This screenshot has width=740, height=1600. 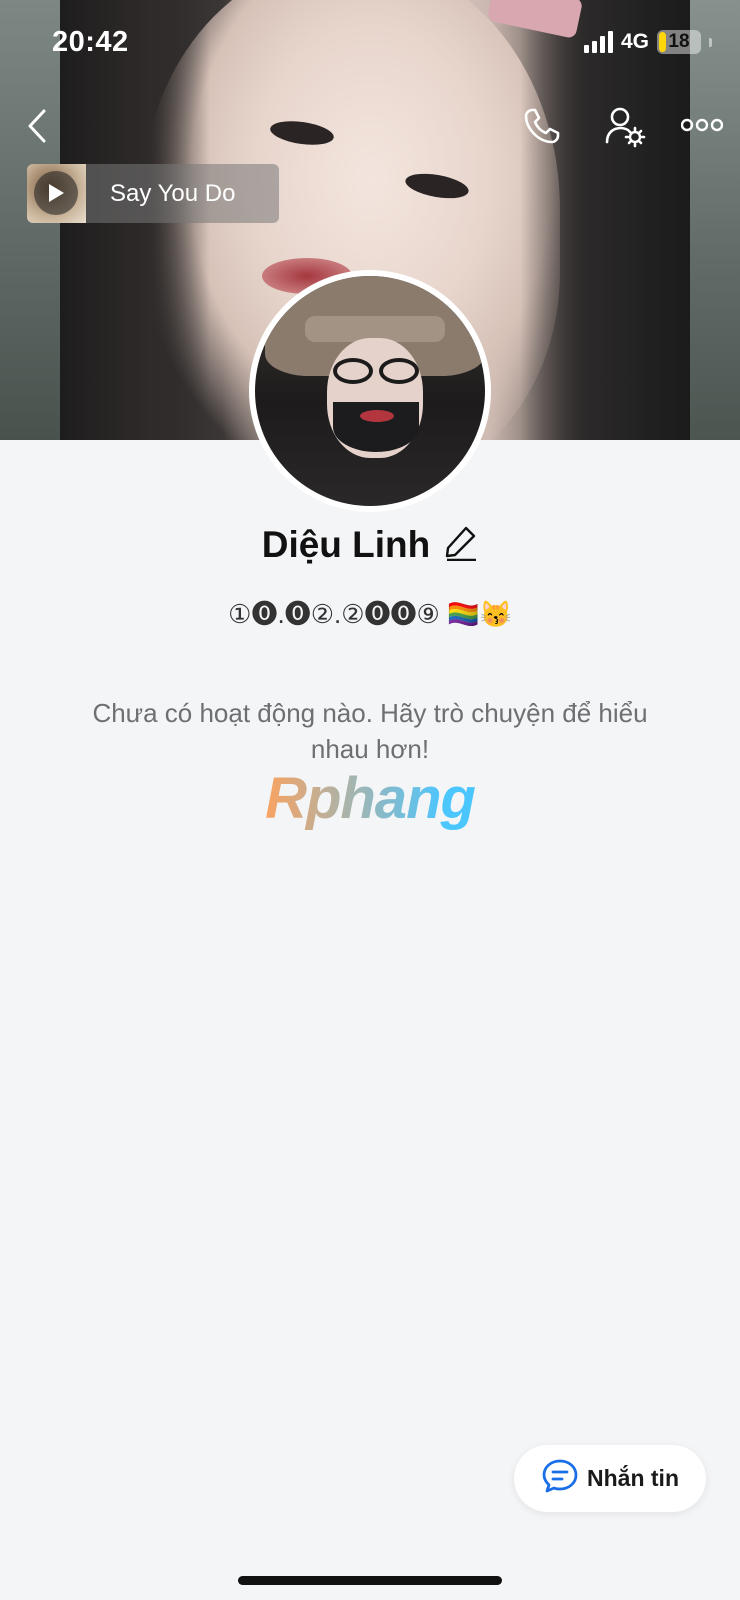 I want to click on profile-bio: ①⓿.⓿②.②⓿⓿⑨ 🏳️‍🌈😽, so click(x=370, y=614).